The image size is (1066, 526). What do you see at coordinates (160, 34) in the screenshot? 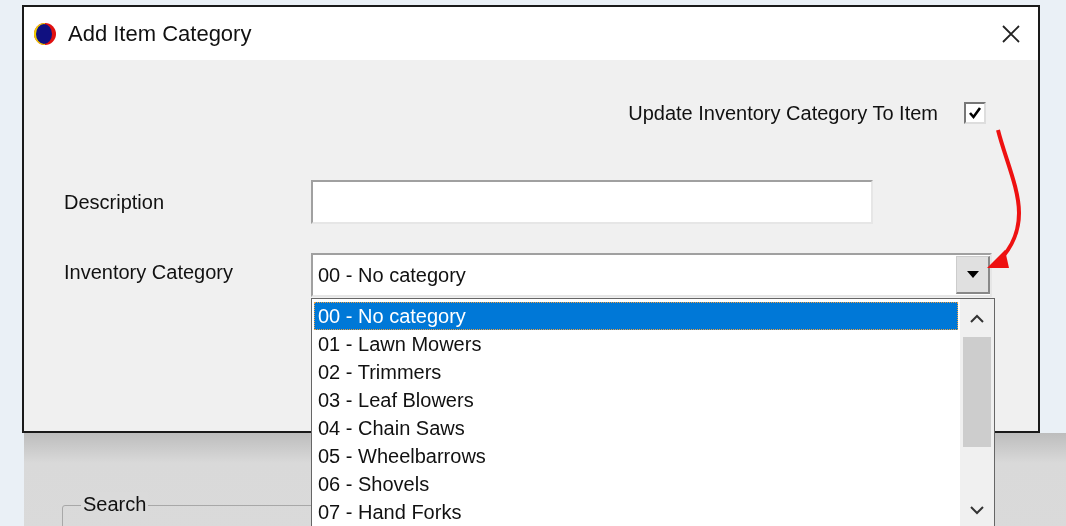
I see `window-title: Add Item Category` at bounding box center [160, 34].